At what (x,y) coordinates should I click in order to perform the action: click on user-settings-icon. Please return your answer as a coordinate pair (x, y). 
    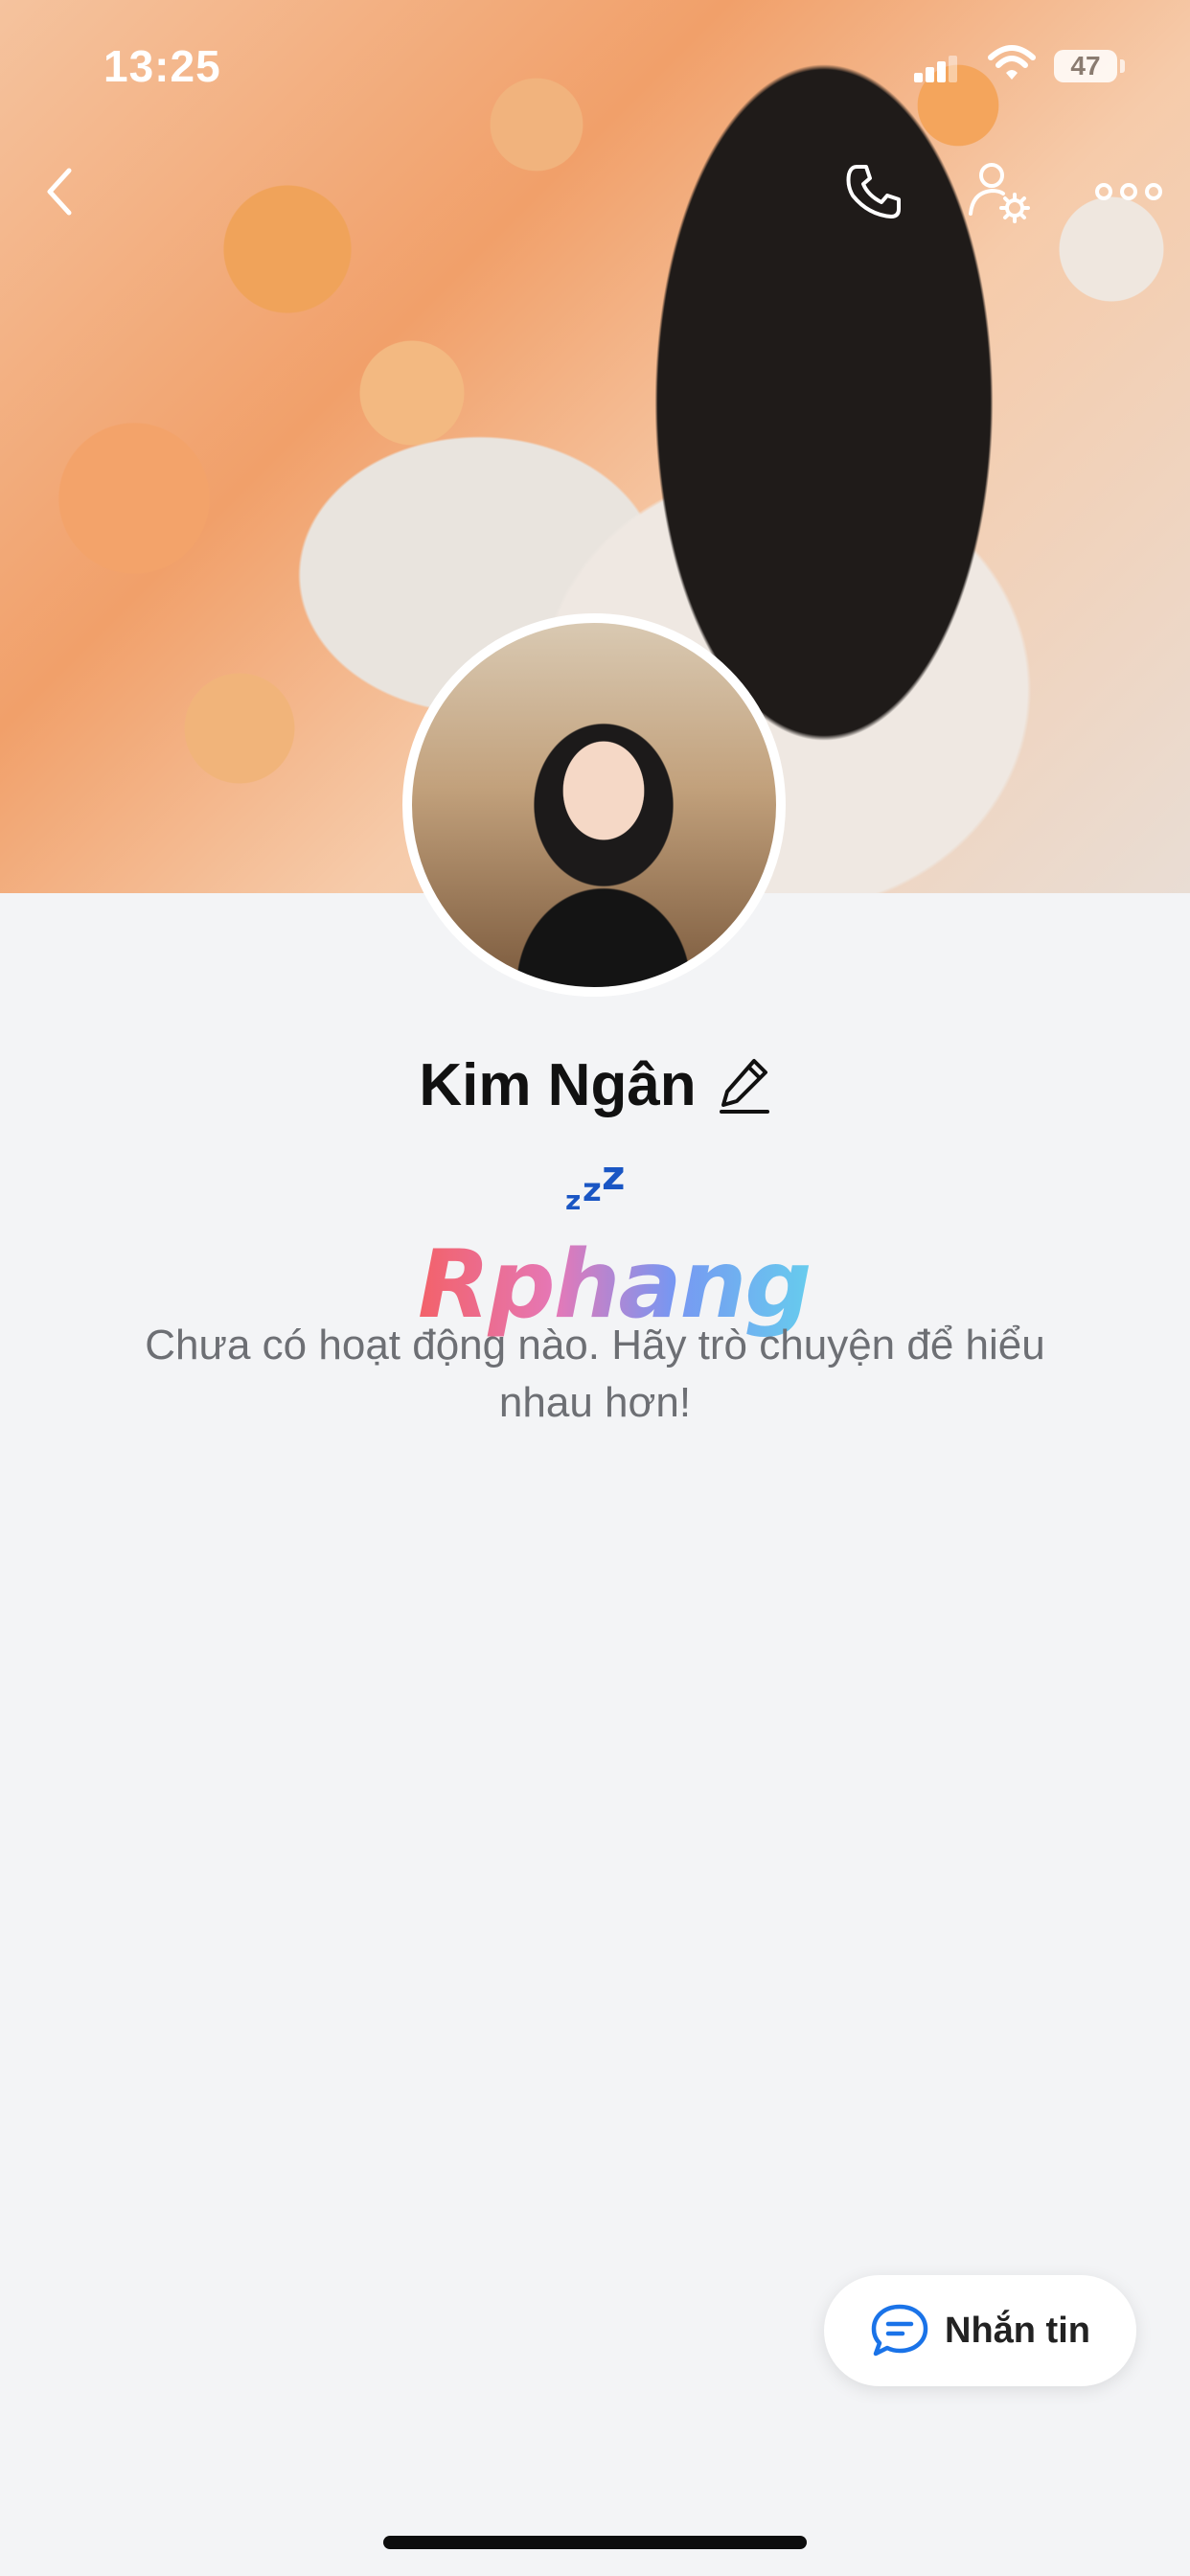
    Looking at the image, I should click on (1000, 193).